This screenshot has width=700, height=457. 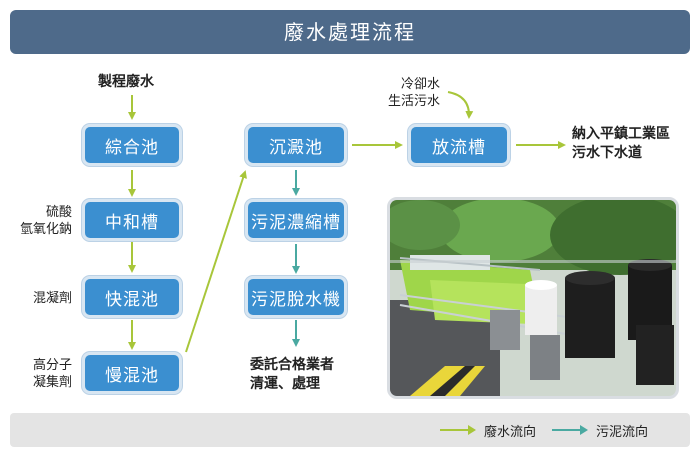 I want to click on box-nongsuo: 污泥濃縮槽, so click(x=296, y=220).